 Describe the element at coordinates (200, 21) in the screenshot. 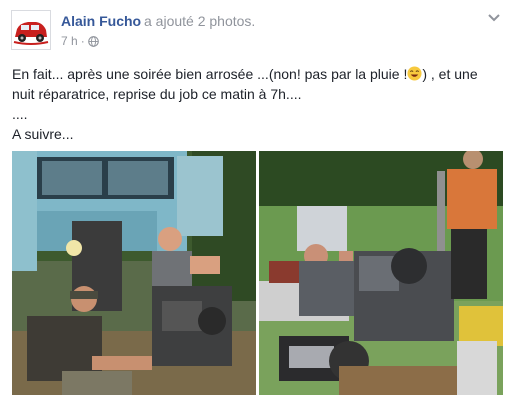

I see `post-action: a ajouté 2 photos.` at that location.